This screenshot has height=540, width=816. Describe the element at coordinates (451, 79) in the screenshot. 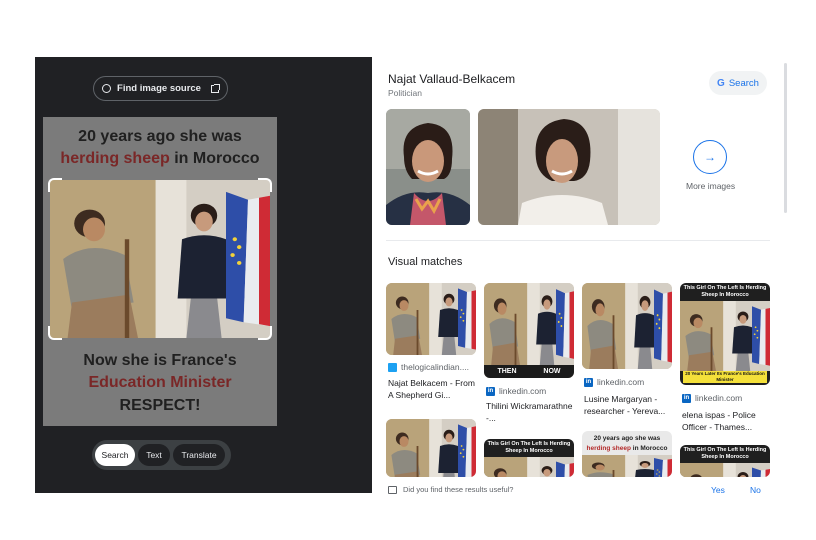

I see `entity-name: Najat Vallaud-Belkacem` at that location.